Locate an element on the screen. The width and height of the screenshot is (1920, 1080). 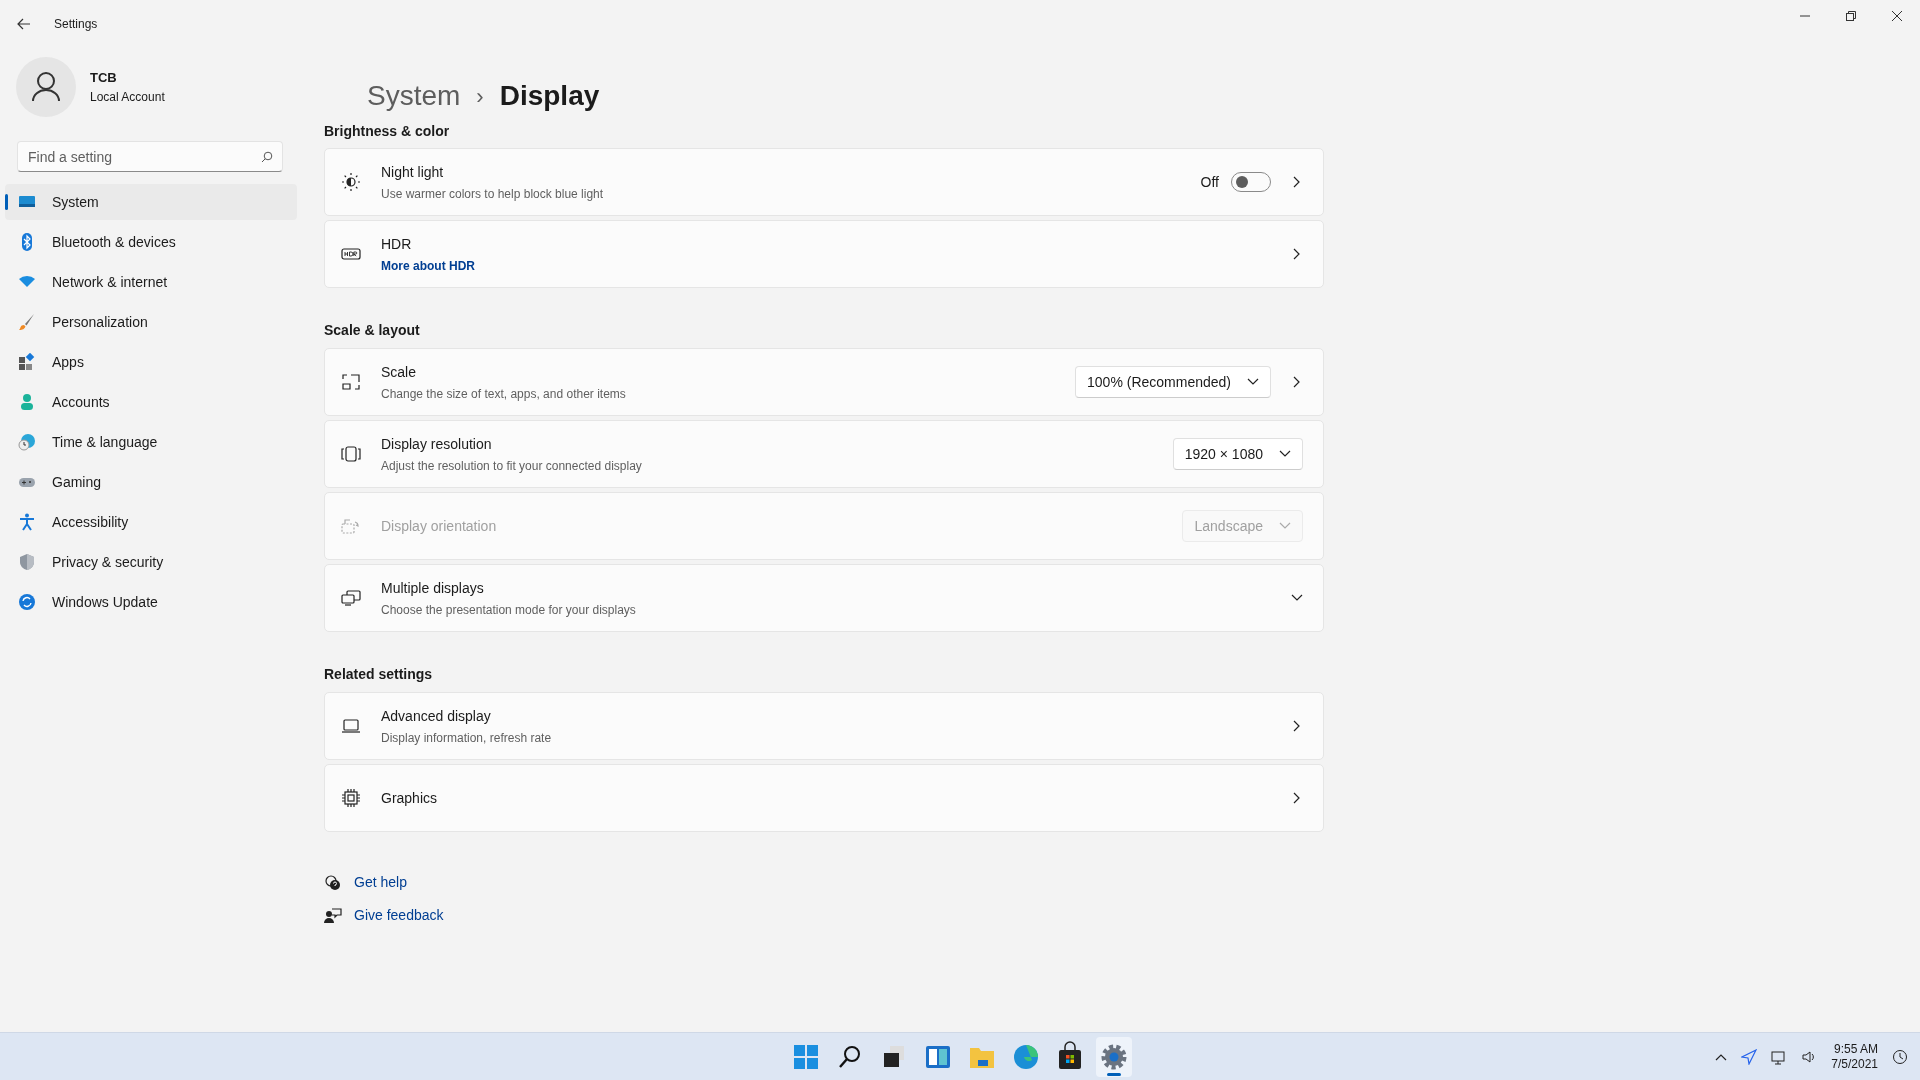
window-title: Settings is located at coordinates (76, 24).